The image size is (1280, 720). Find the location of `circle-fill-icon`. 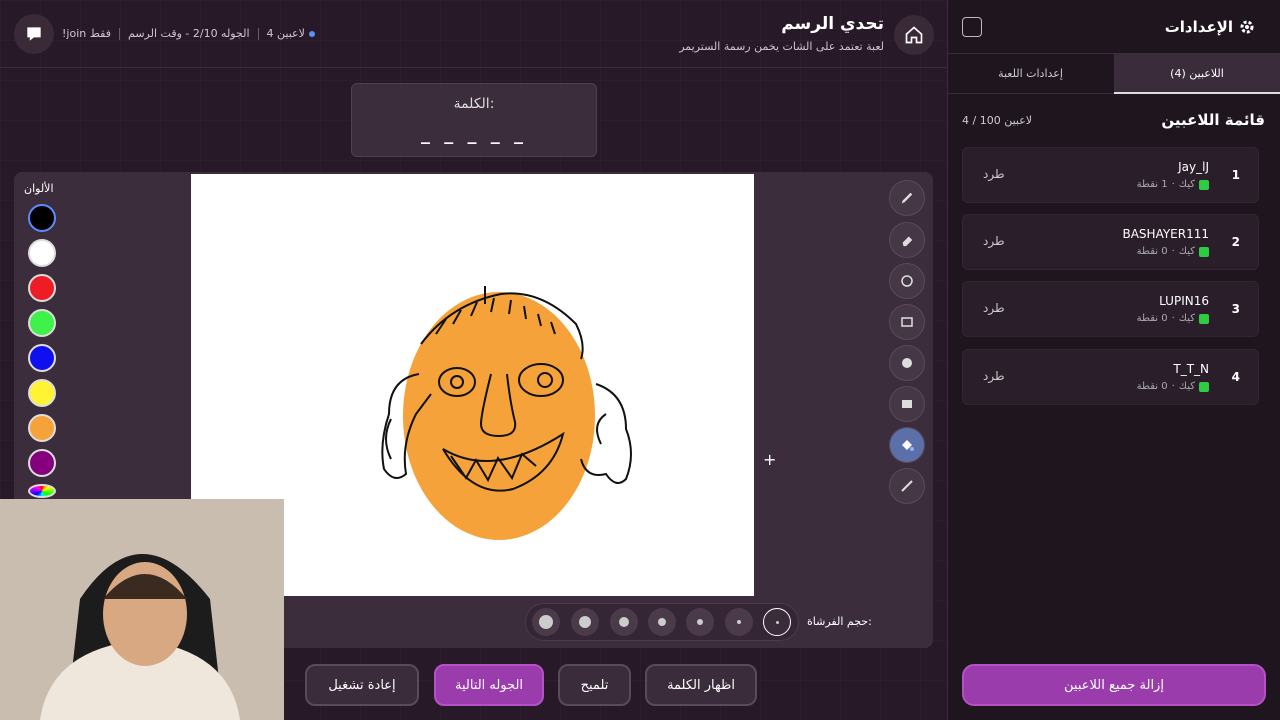

circle-fill-icon is located at coordinates (907, 363).